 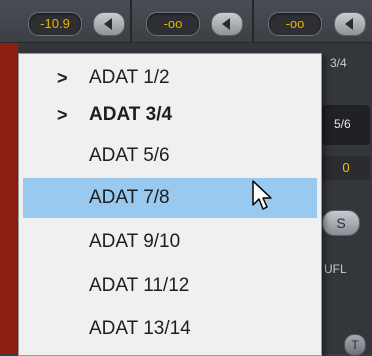 What do you see at coordinates (341, 223) in the screenshot?
I see `solo-button: S` at bounding box center [341, 223].